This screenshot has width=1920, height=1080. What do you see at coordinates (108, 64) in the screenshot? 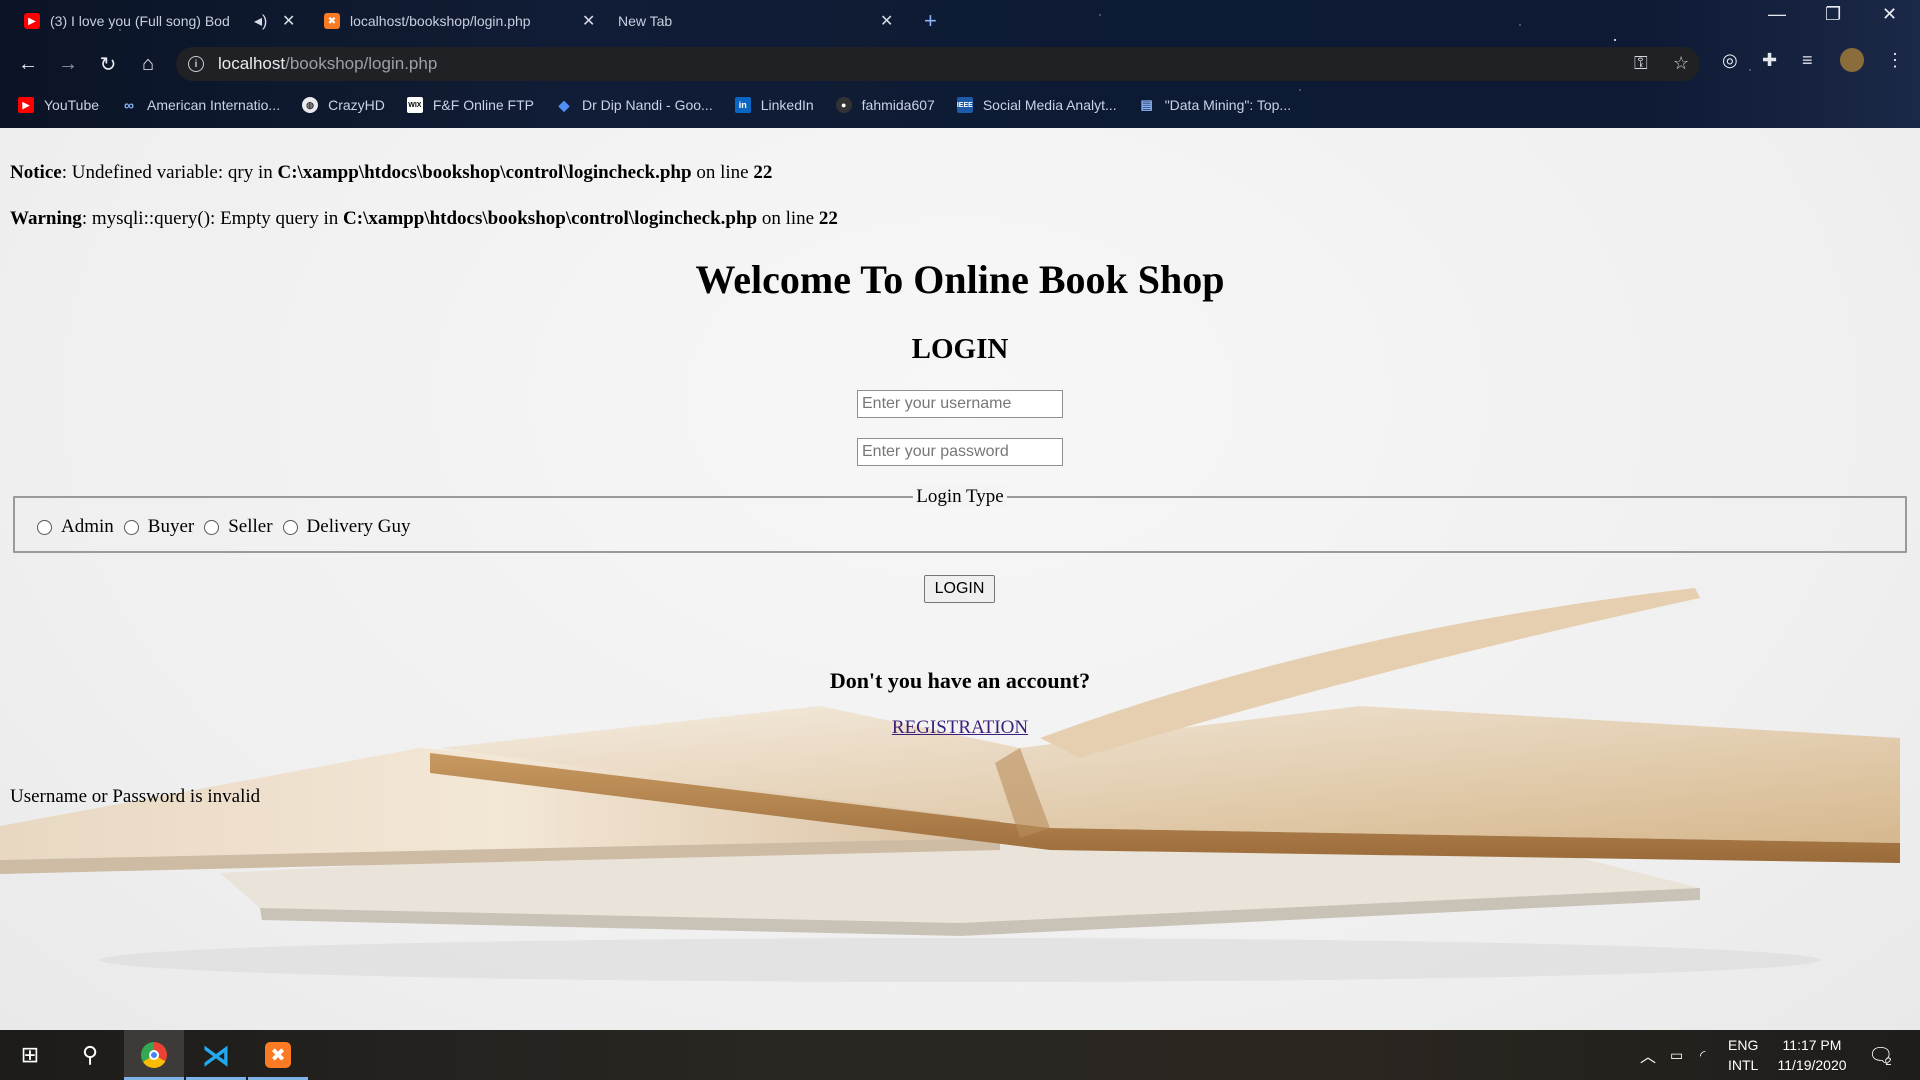
I see `reload-icon: ↻` at bounding box center [108, 64].